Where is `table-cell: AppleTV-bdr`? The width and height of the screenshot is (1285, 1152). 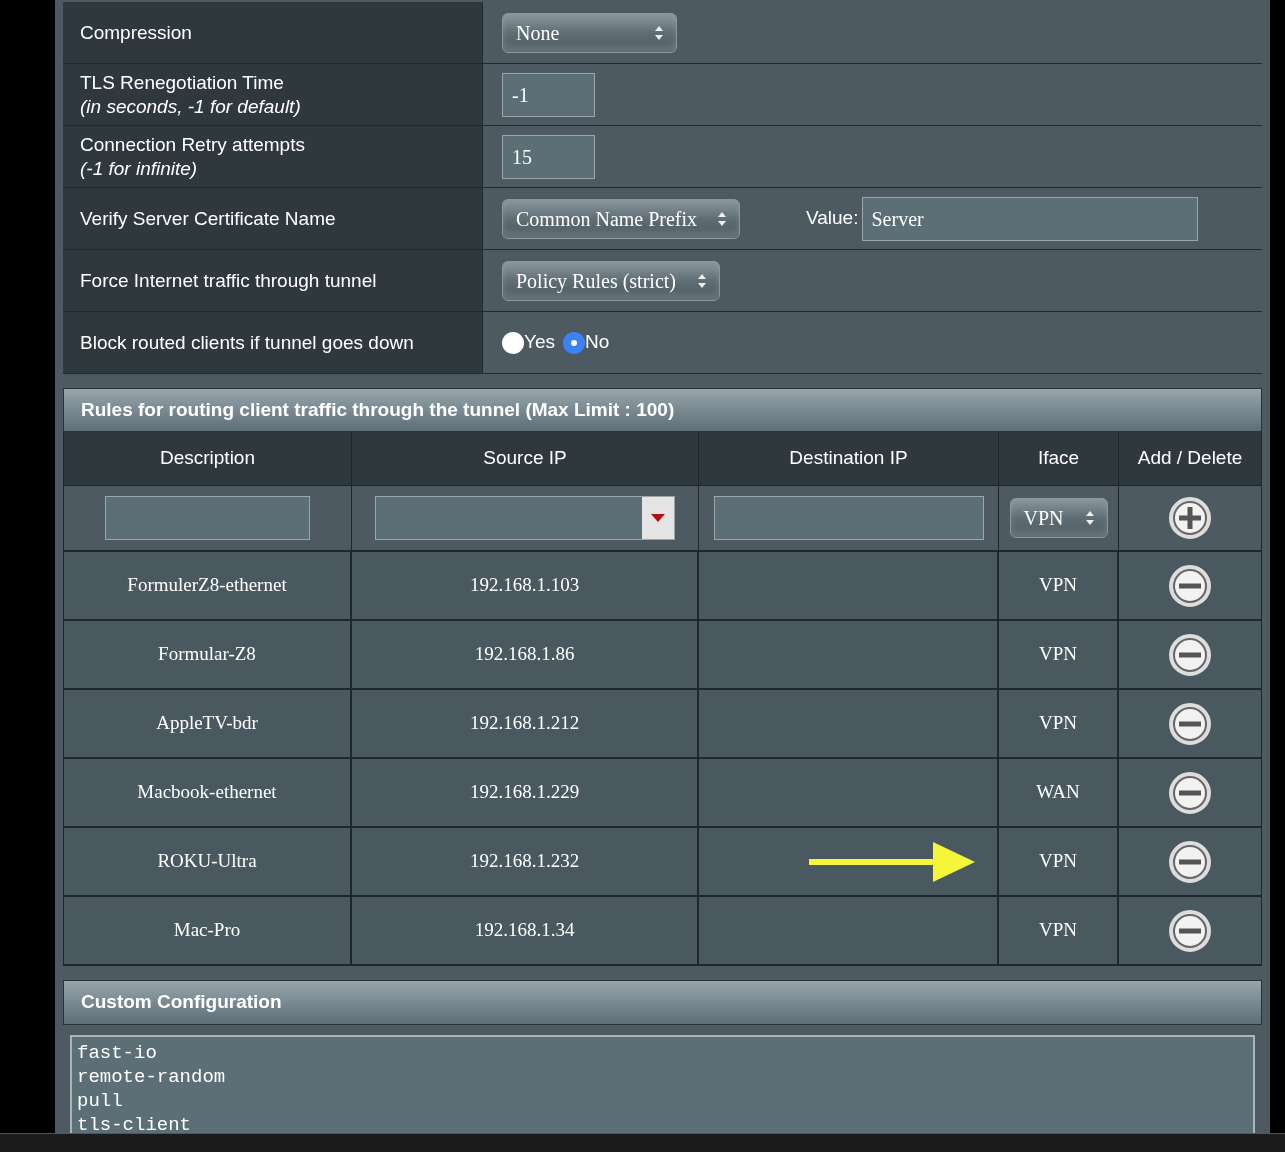 table-cell: AppleTV-bdr is located at coordinates (208, 723).